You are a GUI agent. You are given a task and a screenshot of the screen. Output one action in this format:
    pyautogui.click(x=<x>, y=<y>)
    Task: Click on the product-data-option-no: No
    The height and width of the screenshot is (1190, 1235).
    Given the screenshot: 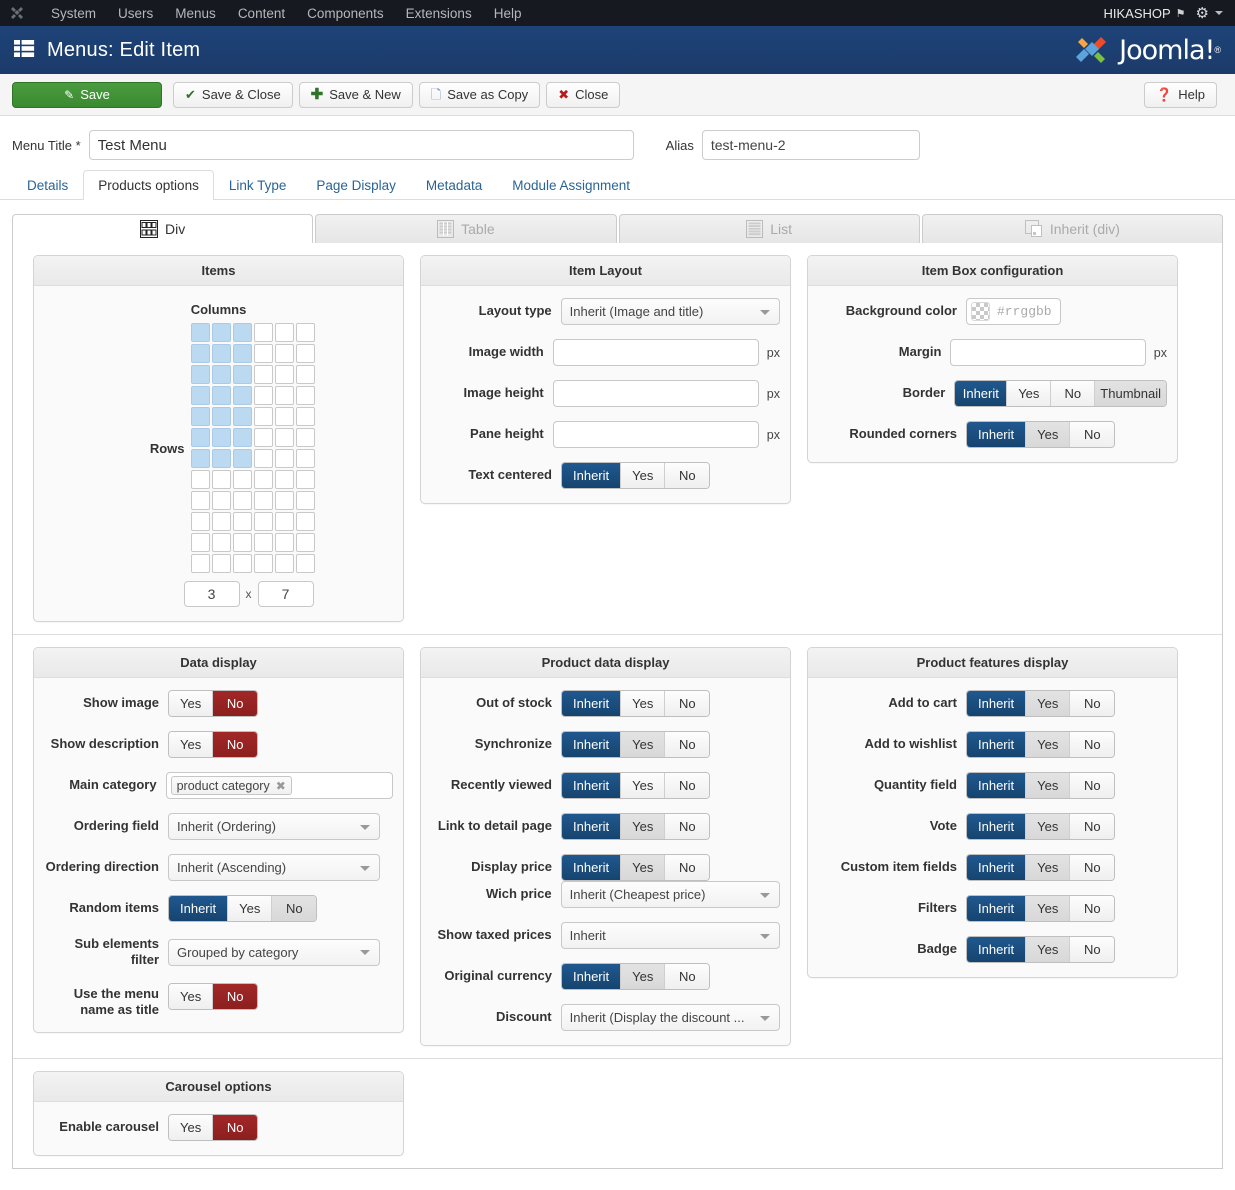 What is the action you would take?
    pyautogui.click(x=687, y=867)
    